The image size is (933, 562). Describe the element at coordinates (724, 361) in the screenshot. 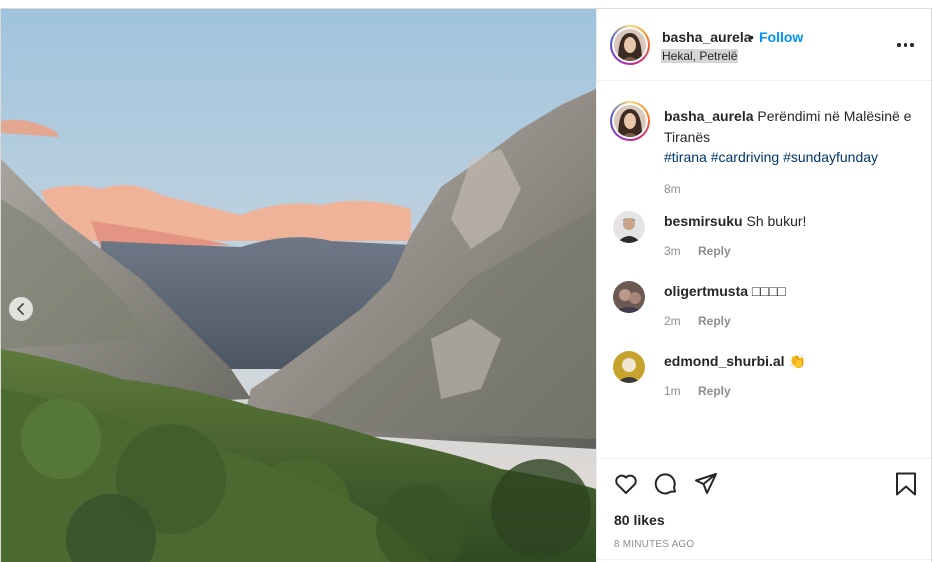

I see `comment-username: edmond_shurbi.al` at that location.